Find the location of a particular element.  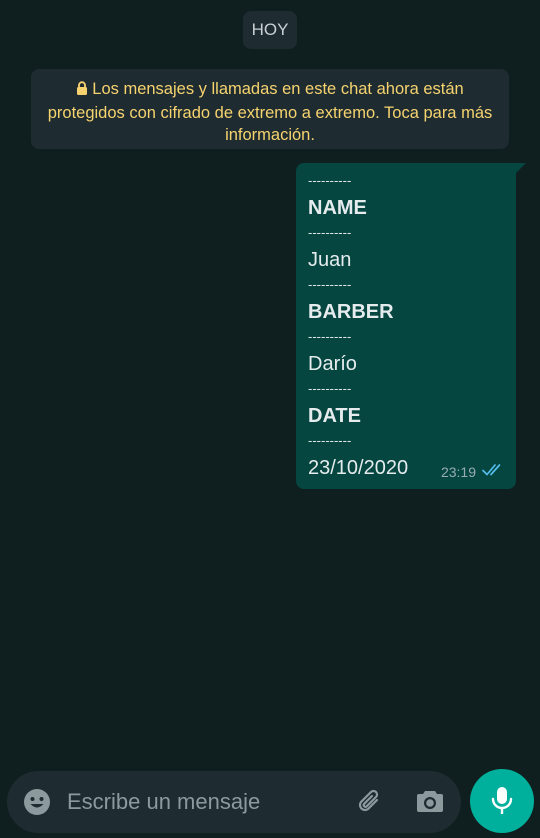

camera-icon is located at coordinates (430, 803).